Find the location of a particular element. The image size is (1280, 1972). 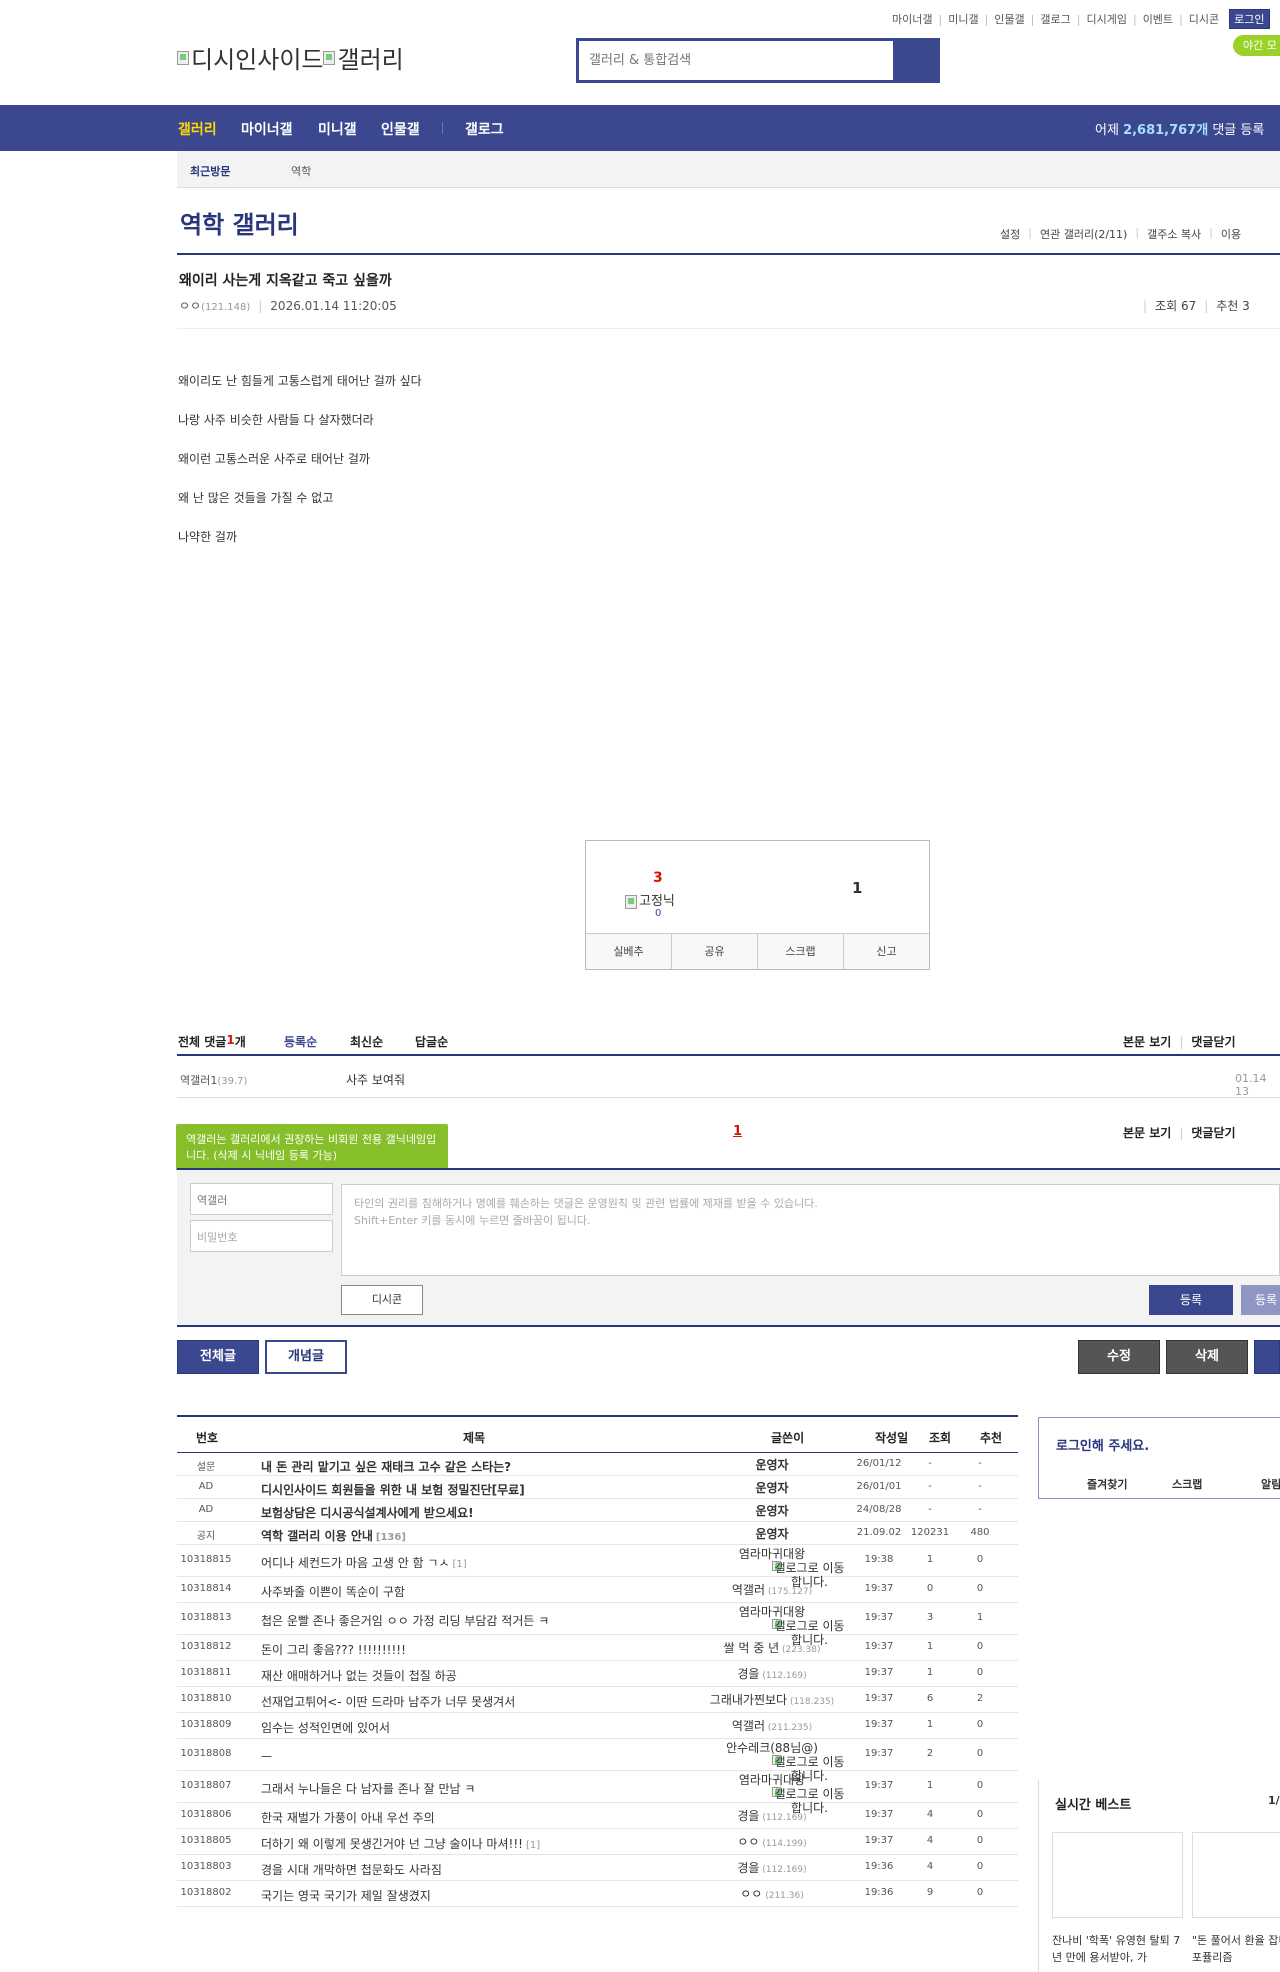

post-writer: 역갤러 (175.127) is located at coordinates (772, 1591).